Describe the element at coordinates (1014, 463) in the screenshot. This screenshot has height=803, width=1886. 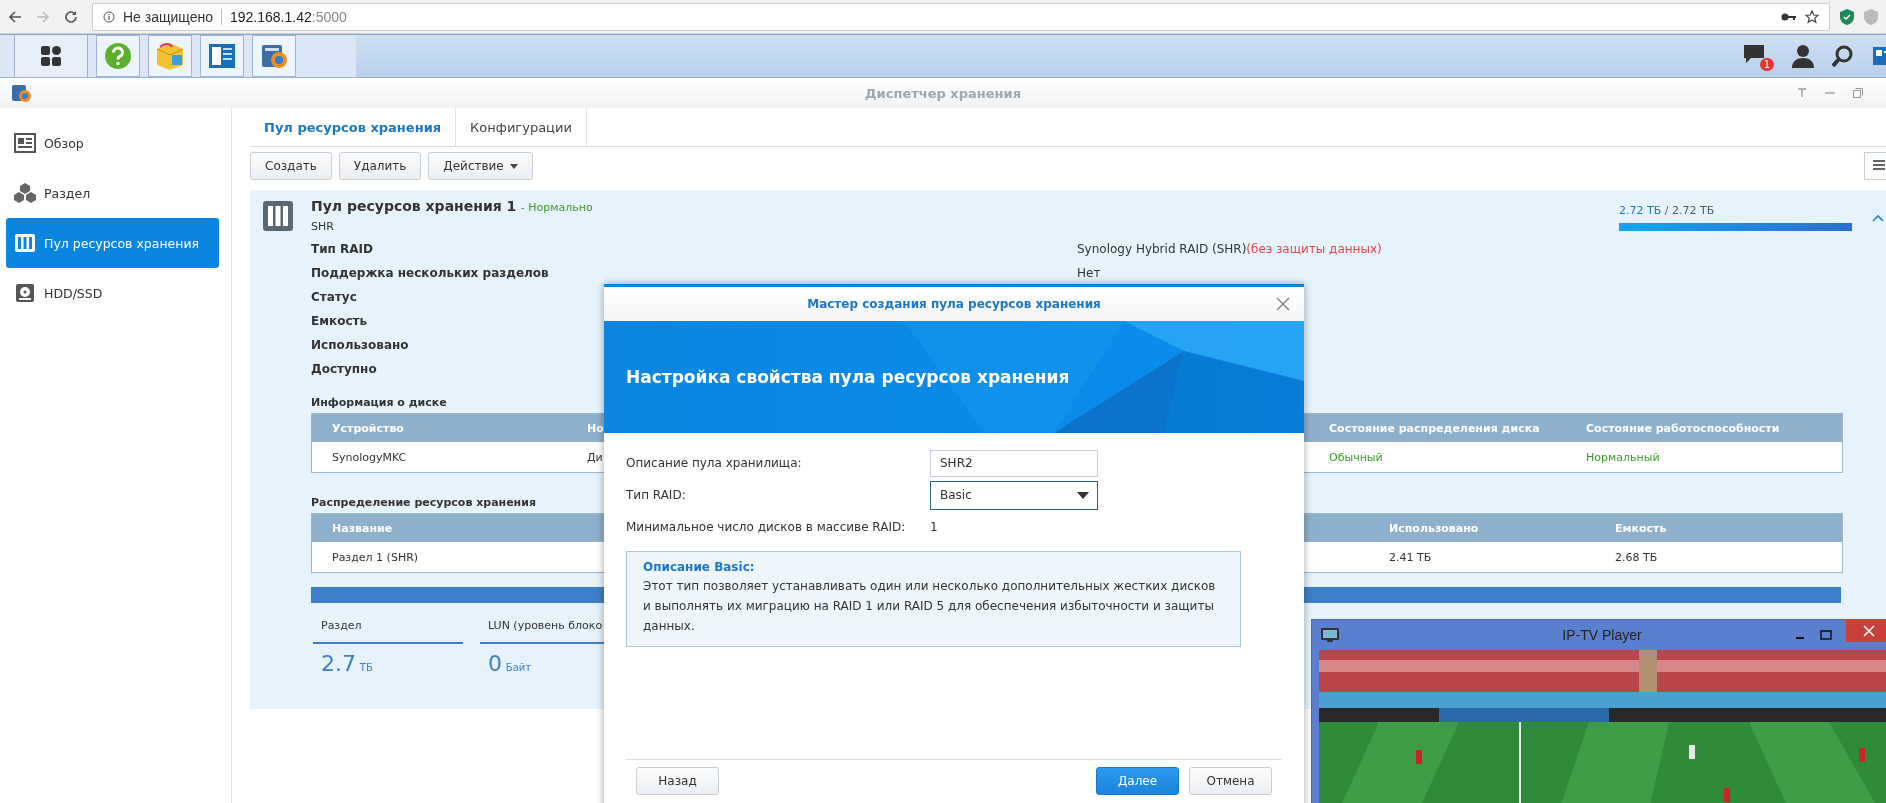
I see `description-field: SHR2` at that location.